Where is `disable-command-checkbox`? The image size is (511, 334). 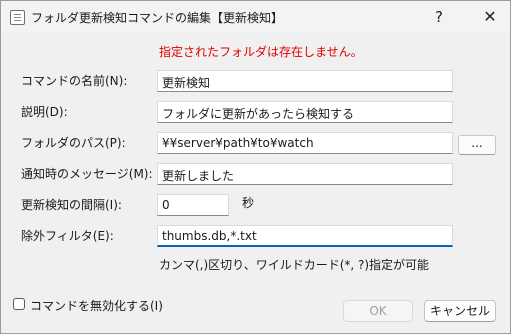 disable-command-checkbox is located at coordinates (19, 304).